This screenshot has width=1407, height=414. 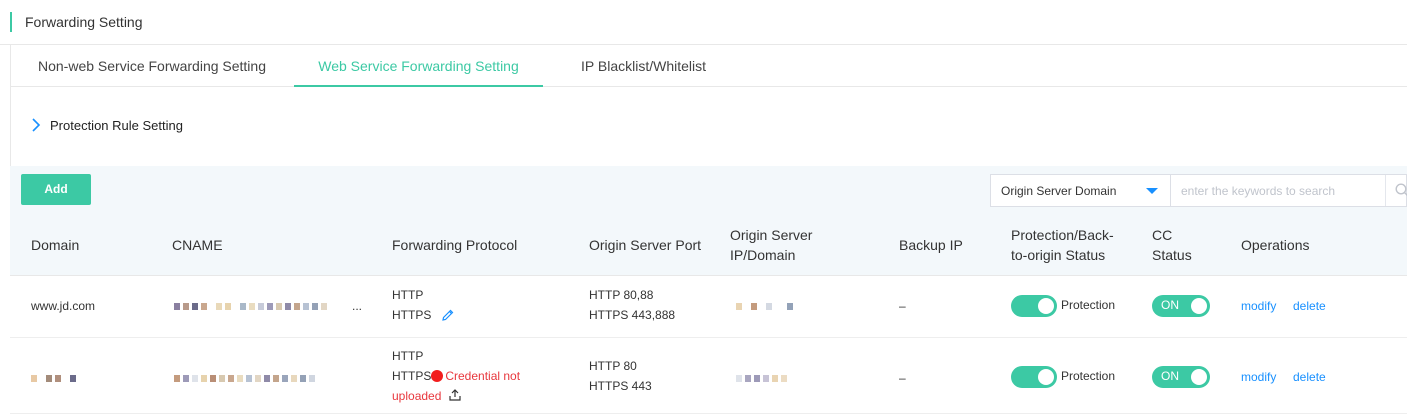 I want to click on protocol-https-line: HTTPS Credential not, so click(x=456, y=376).